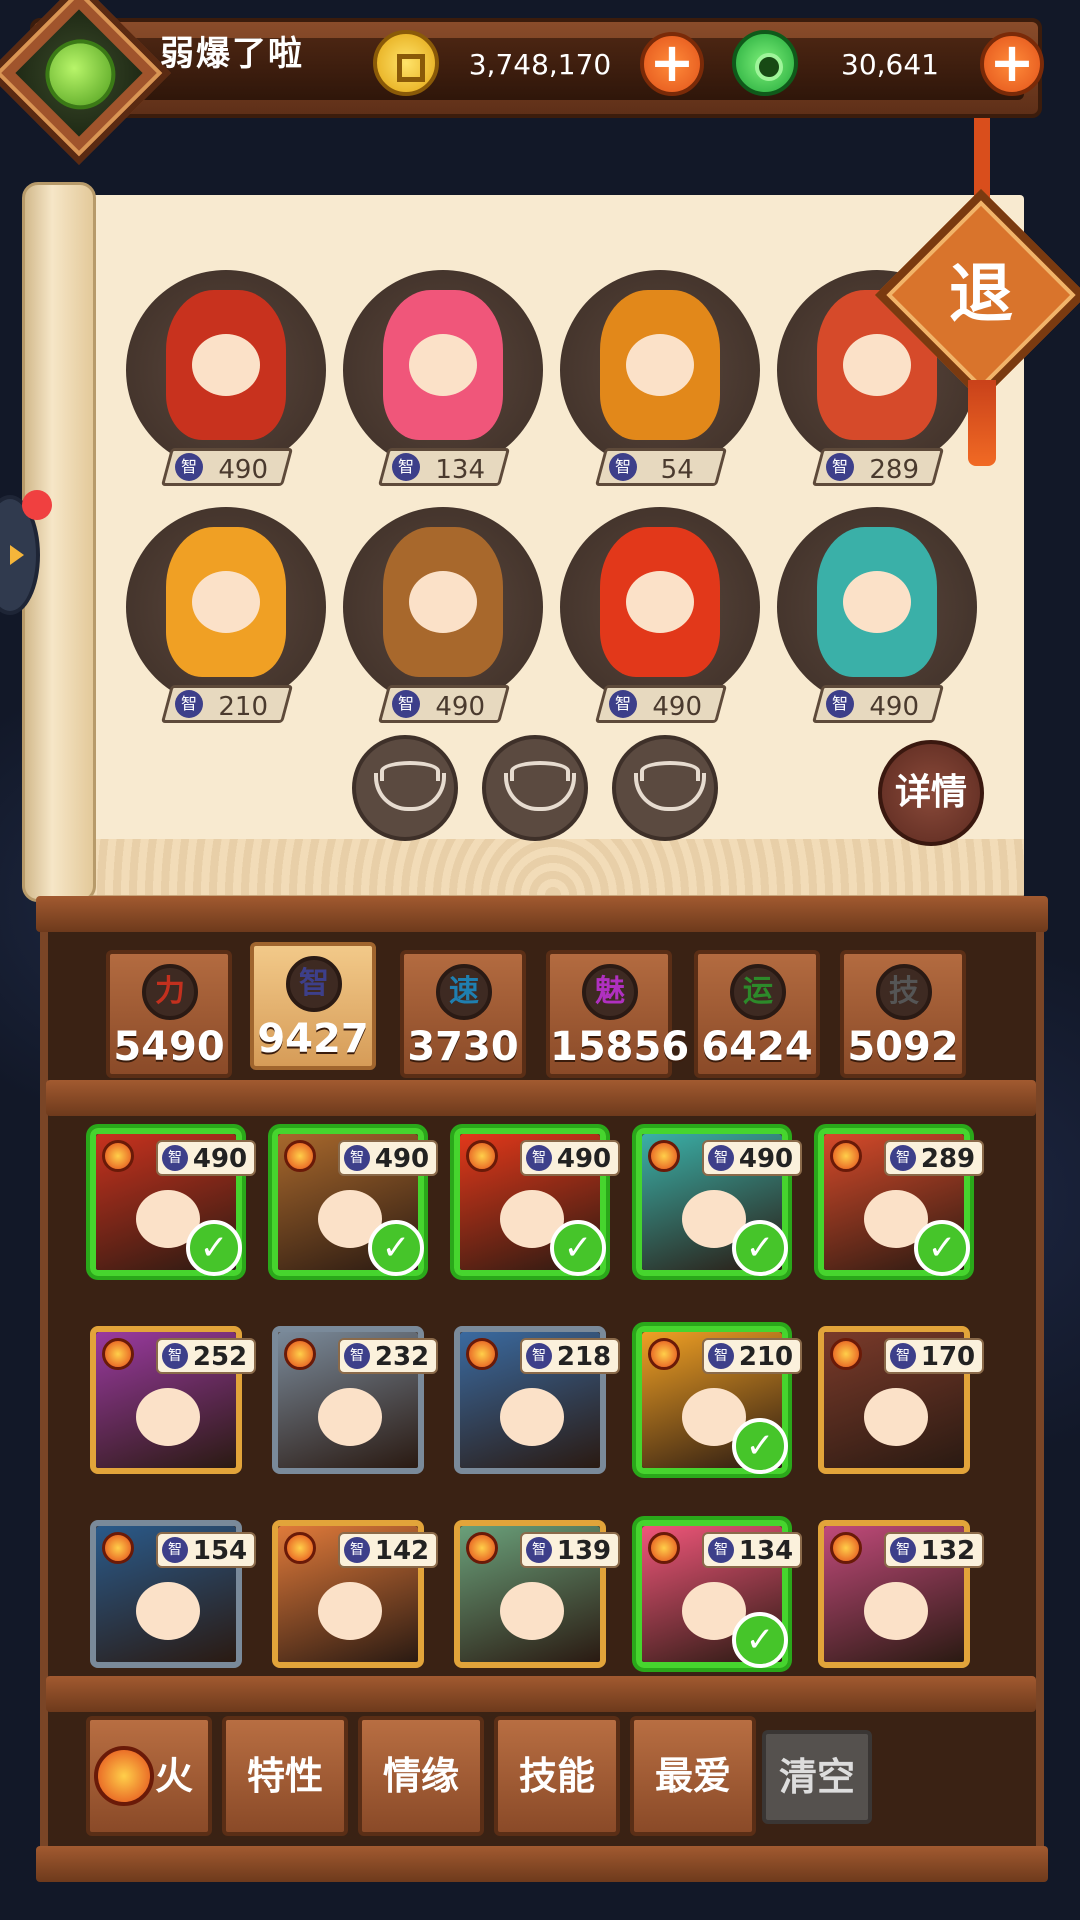 The width and height of the screenshot is (1080, 1920). I want to click on stat-tab: 技 5092, so click(903, 1014).